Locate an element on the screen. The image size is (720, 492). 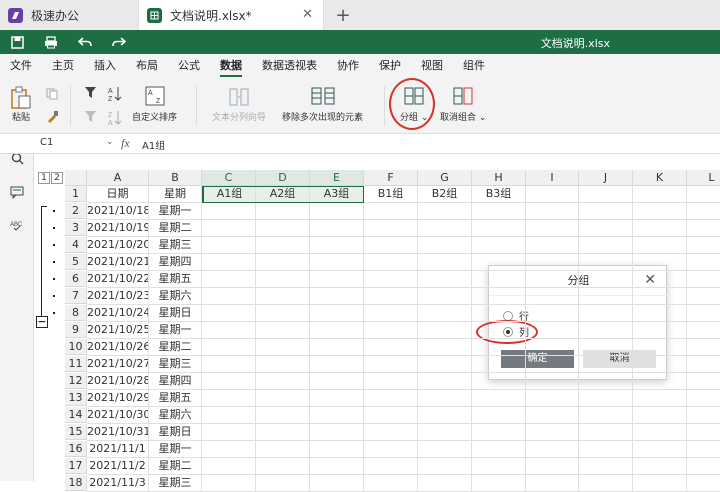
column-header-b: B is located at coordinates (175, 178).